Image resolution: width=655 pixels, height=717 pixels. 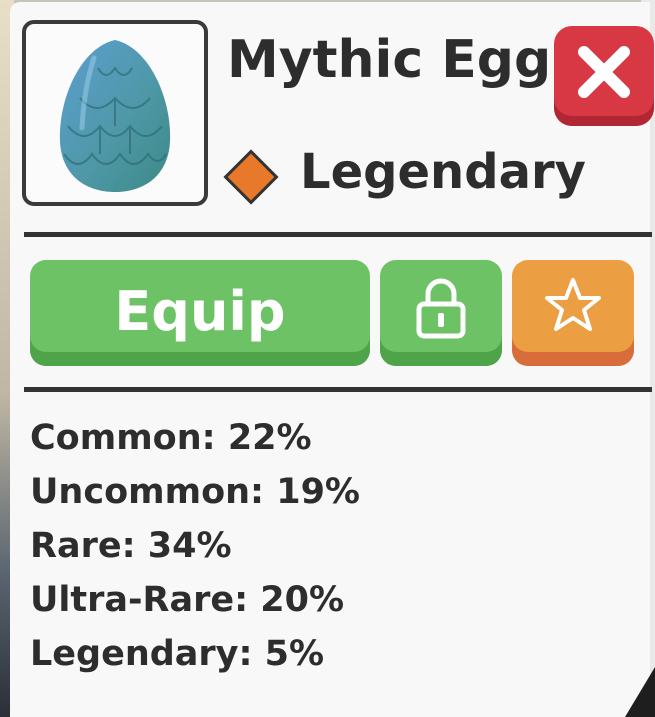 I want to click on divider-bottom, so click(x=338, y=389).